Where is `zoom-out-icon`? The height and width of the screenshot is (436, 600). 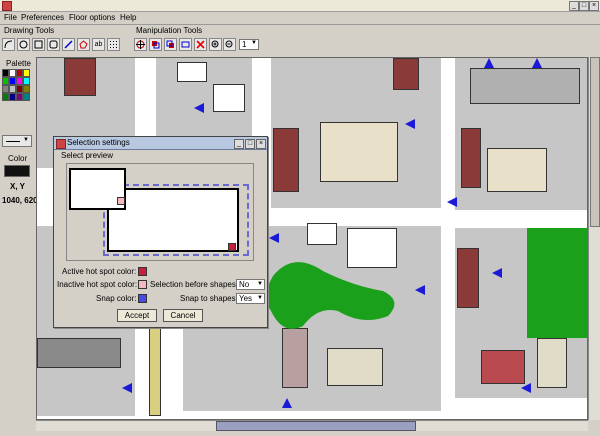 zoom-out-icon is located at coordinates (229, 44).